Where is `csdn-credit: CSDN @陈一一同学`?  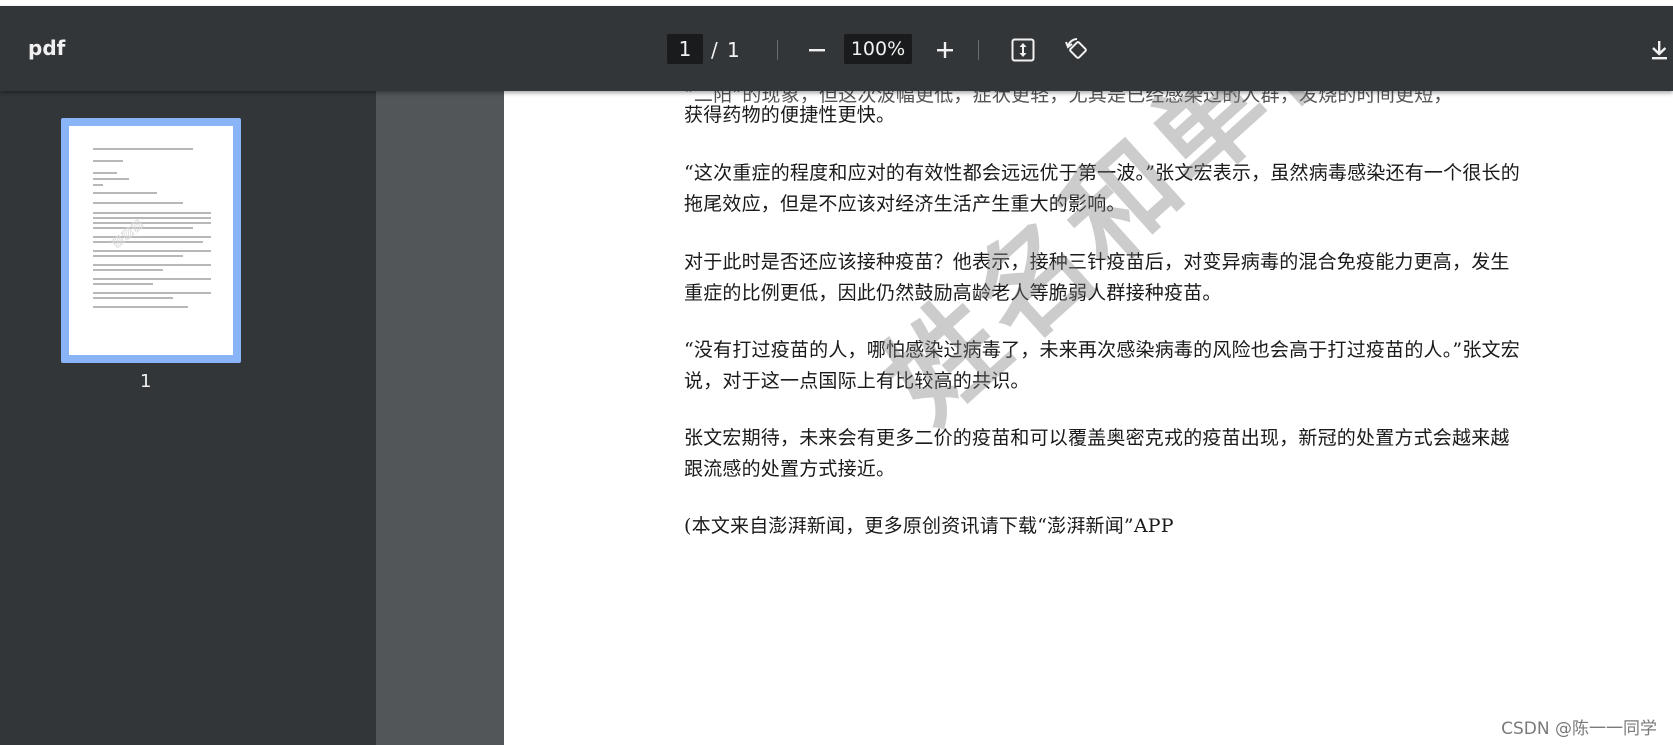 csdn-credit: CSDN @陈一一同学 is located at coordinates (1579, 729).